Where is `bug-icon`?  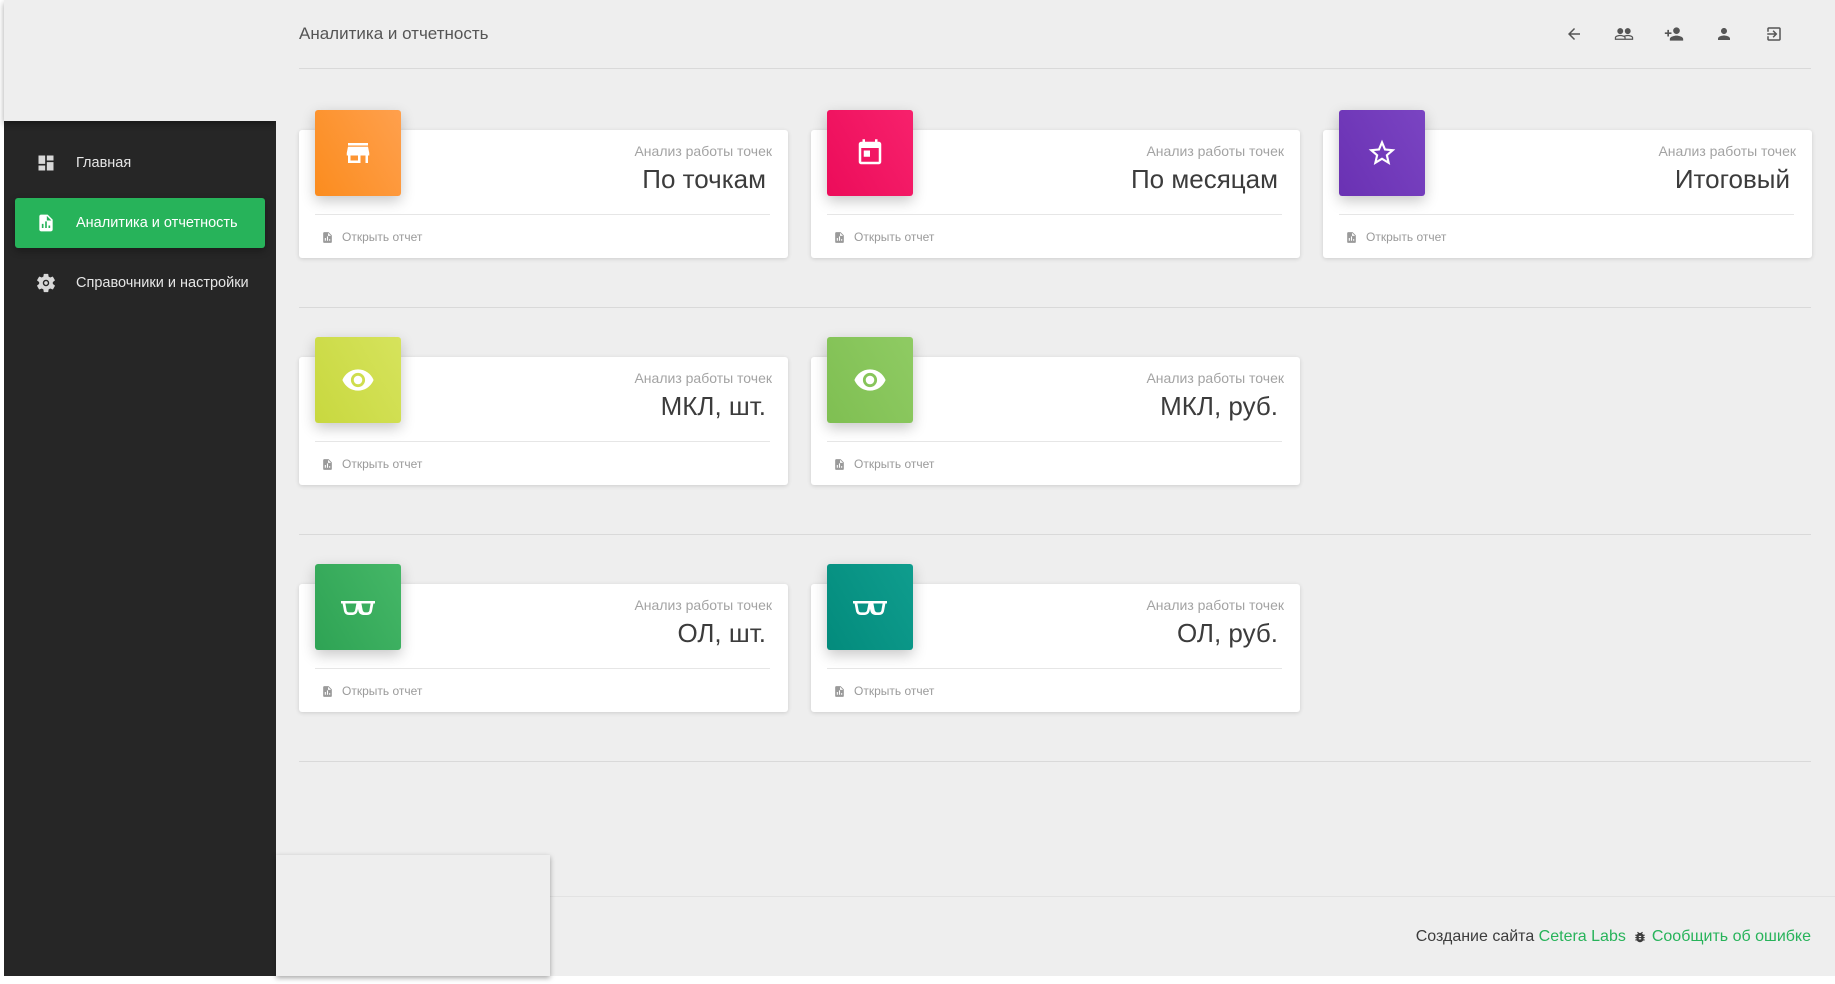
bug-icon is located at coordinates (1640, 937).